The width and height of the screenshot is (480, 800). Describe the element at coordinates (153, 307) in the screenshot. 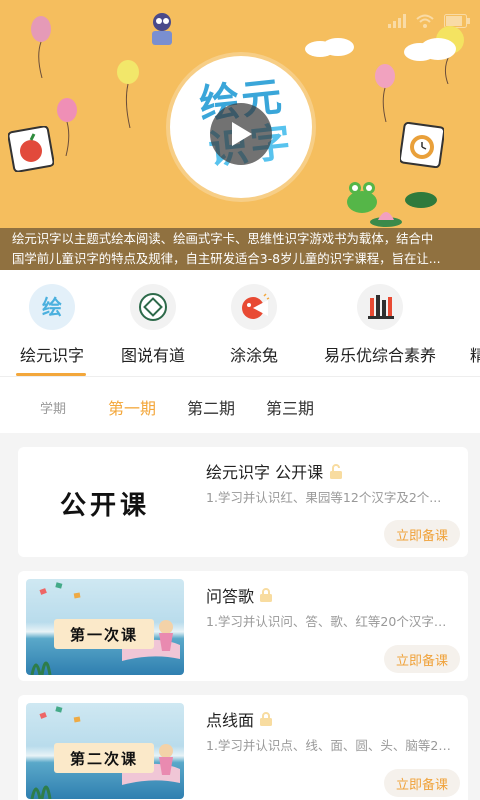

I see `coin-icon` at that location.